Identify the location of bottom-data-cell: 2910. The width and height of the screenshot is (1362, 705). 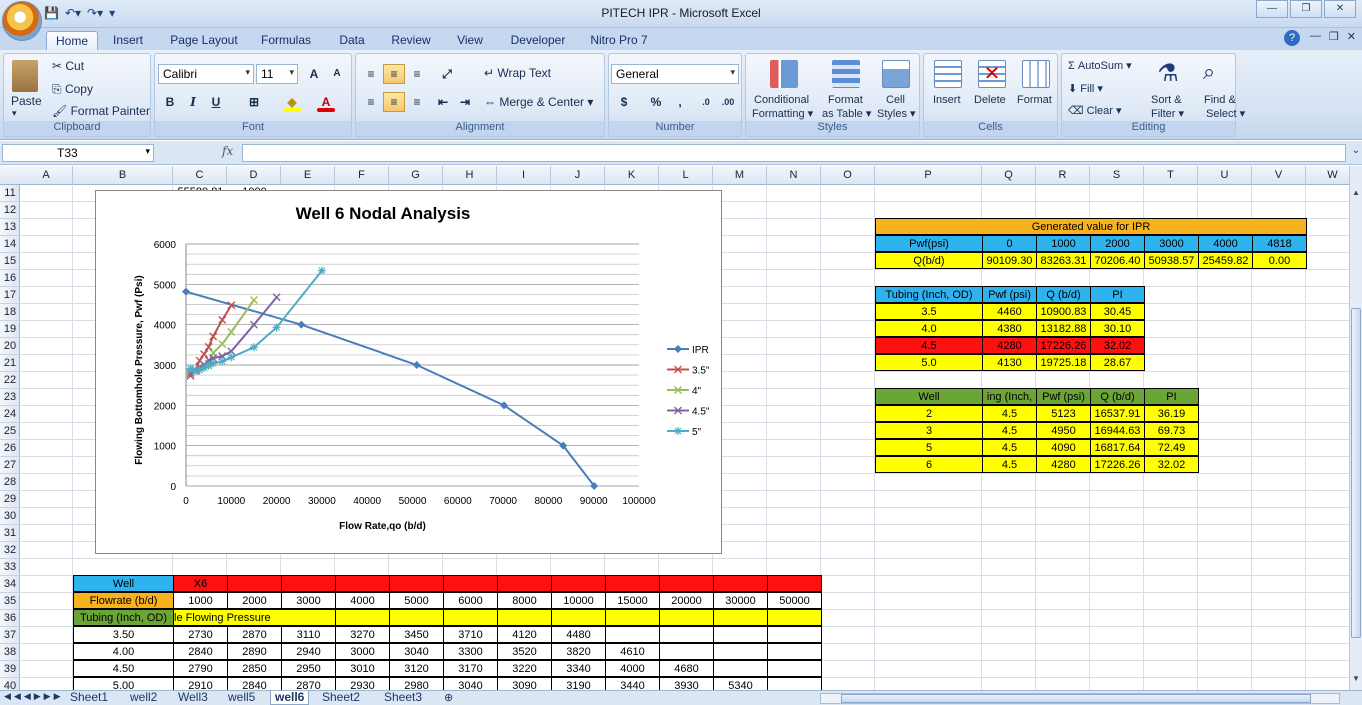
(200, 683).